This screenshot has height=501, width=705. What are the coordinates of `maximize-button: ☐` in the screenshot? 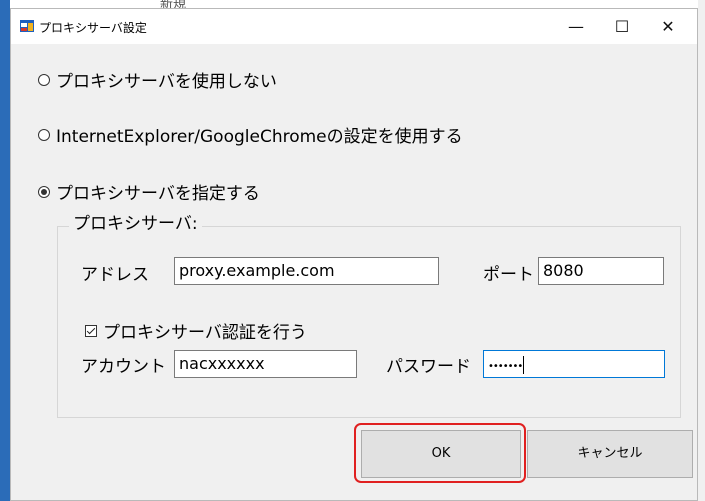 It's located at (622, 26).